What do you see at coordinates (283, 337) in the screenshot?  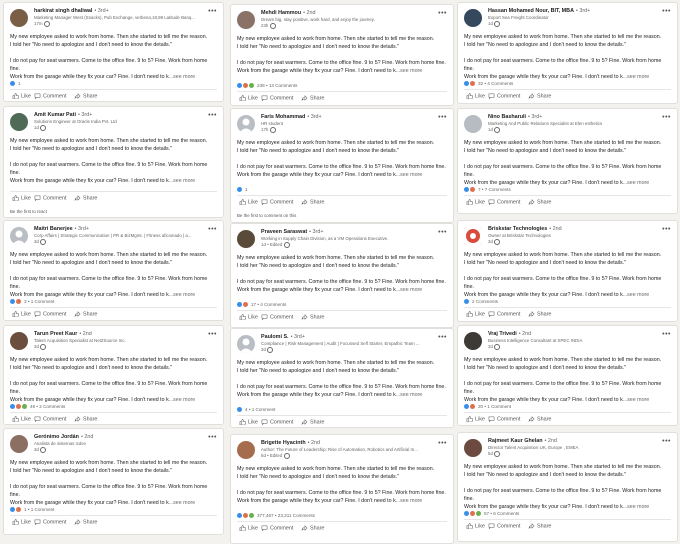 I see `author-name: Paulomi S. • 3rd+` at bounding box center [283, 337].